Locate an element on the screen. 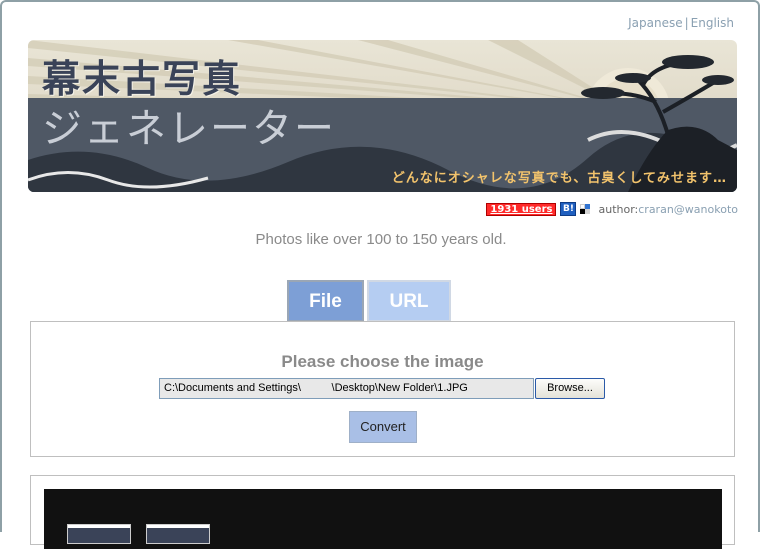  meta-bar: 1931 users B! author:craran@wanokoto is located at coordinates (612, 209).